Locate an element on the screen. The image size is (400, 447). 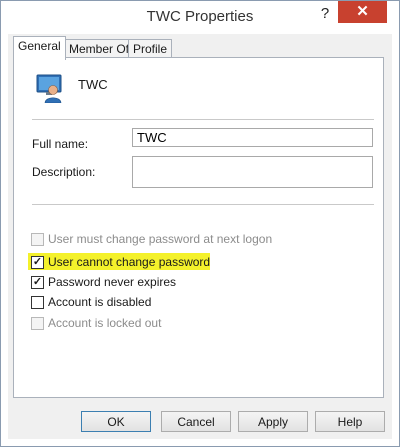
tab-general: General is located at coordinates (39, 48).